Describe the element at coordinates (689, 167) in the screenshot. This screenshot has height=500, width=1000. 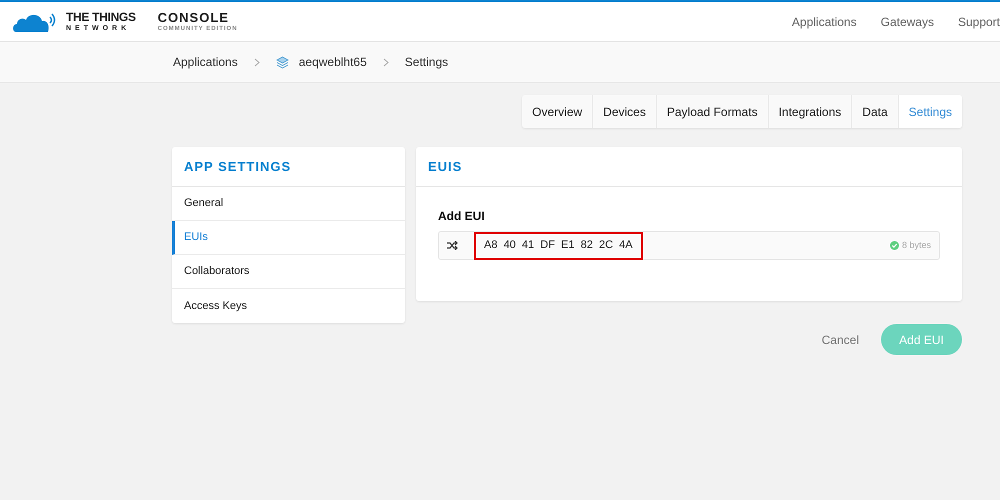
I see `card-title: EUIS` at that location.